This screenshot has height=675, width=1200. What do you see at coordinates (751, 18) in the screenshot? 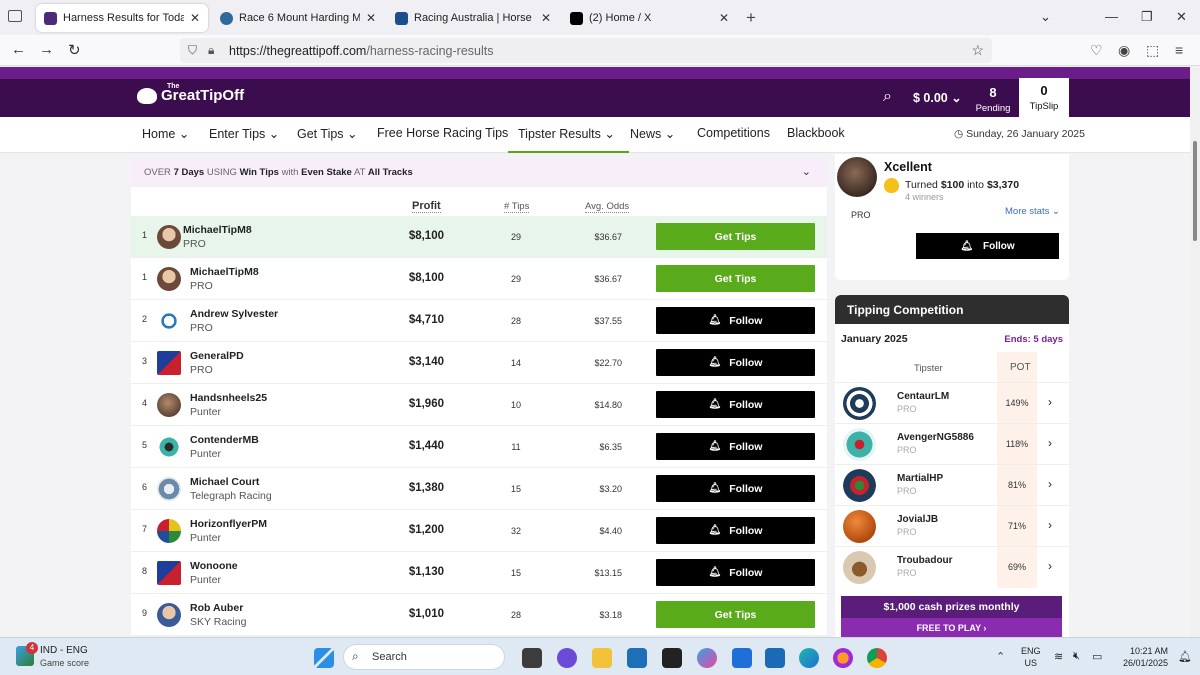
I see `new-tab-button: +` at bounding box center [751, 18].